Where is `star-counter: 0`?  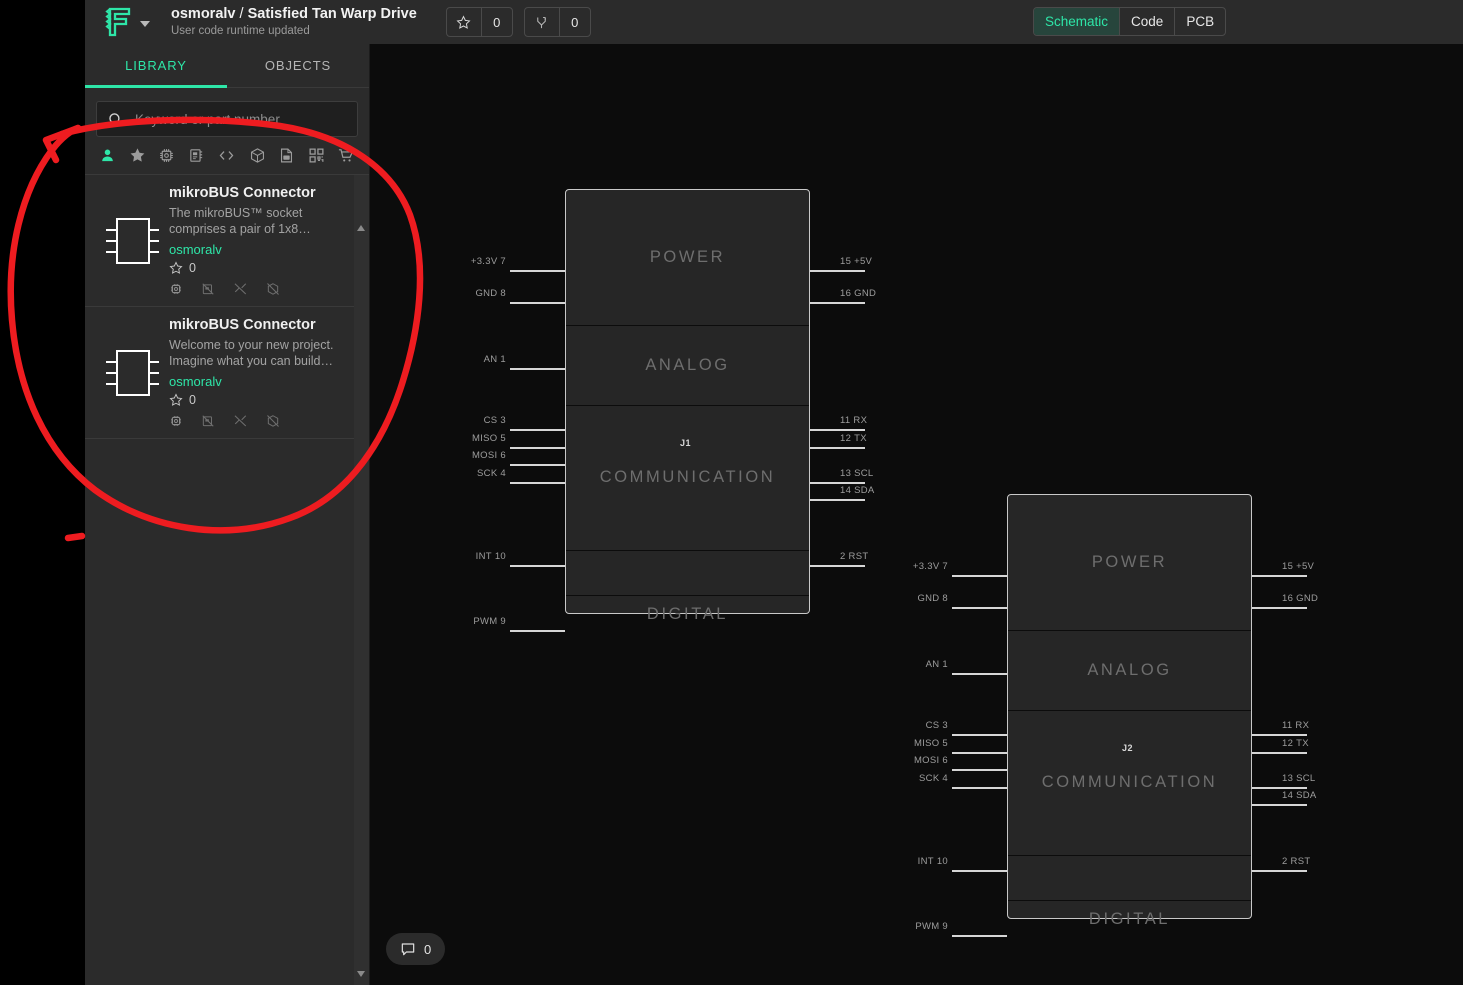
star-counter: 0 is located at coordinates (479, 22).